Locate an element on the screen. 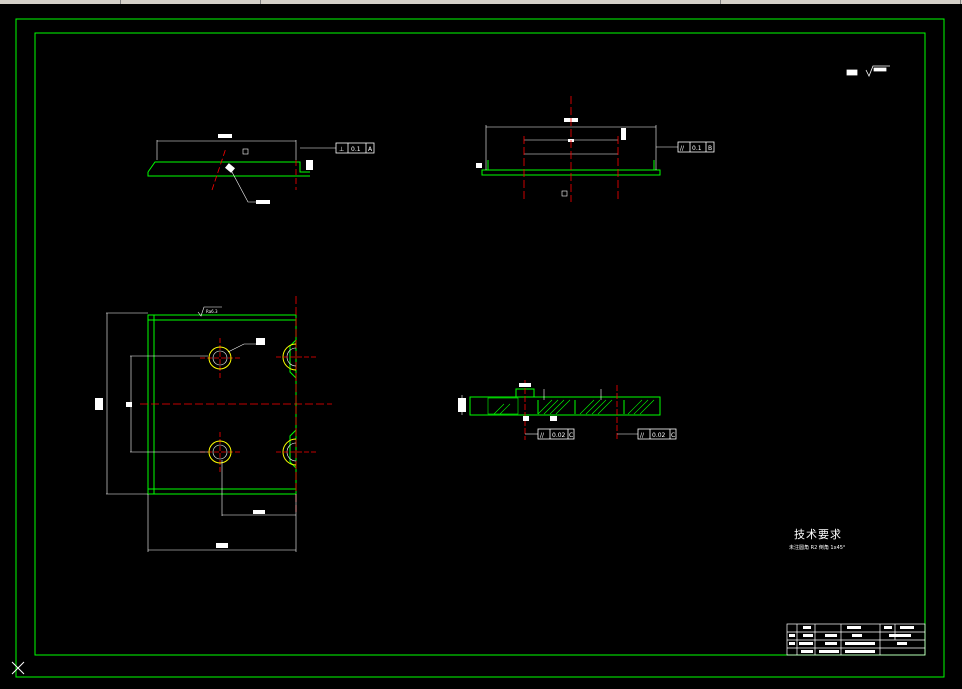 This screenshot has height=689, width=962. view-side-right is located at coordinates (595, 149).